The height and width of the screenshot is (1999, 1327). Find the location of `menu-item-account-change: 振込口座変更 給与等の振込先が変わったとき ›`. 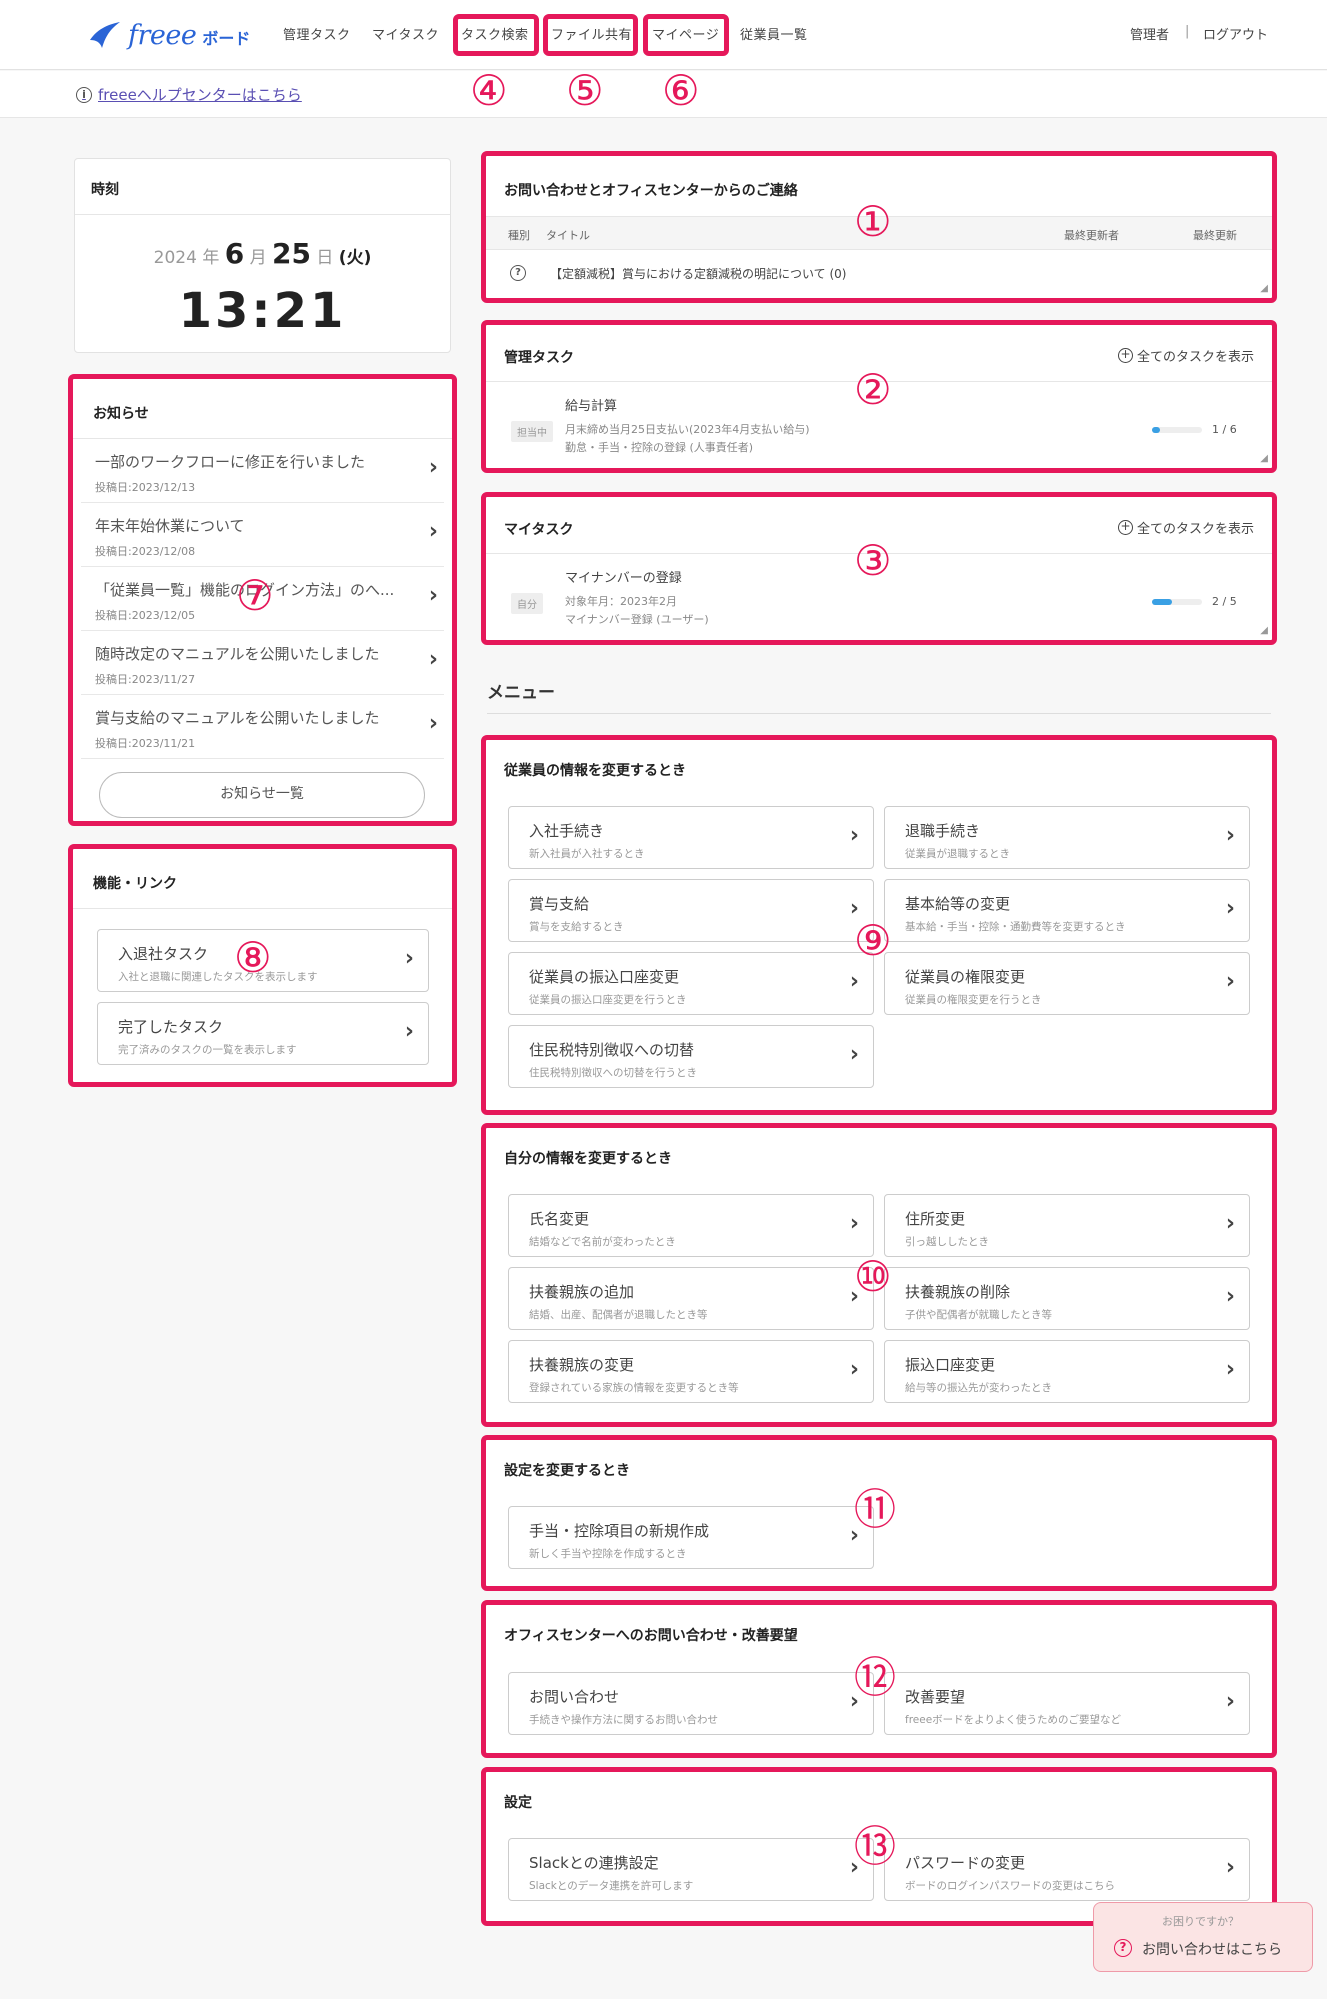

menu-item-account-change: 振込口座変更 給与等の振込先が変わったとき › is located at coordinates (1067, 1371).